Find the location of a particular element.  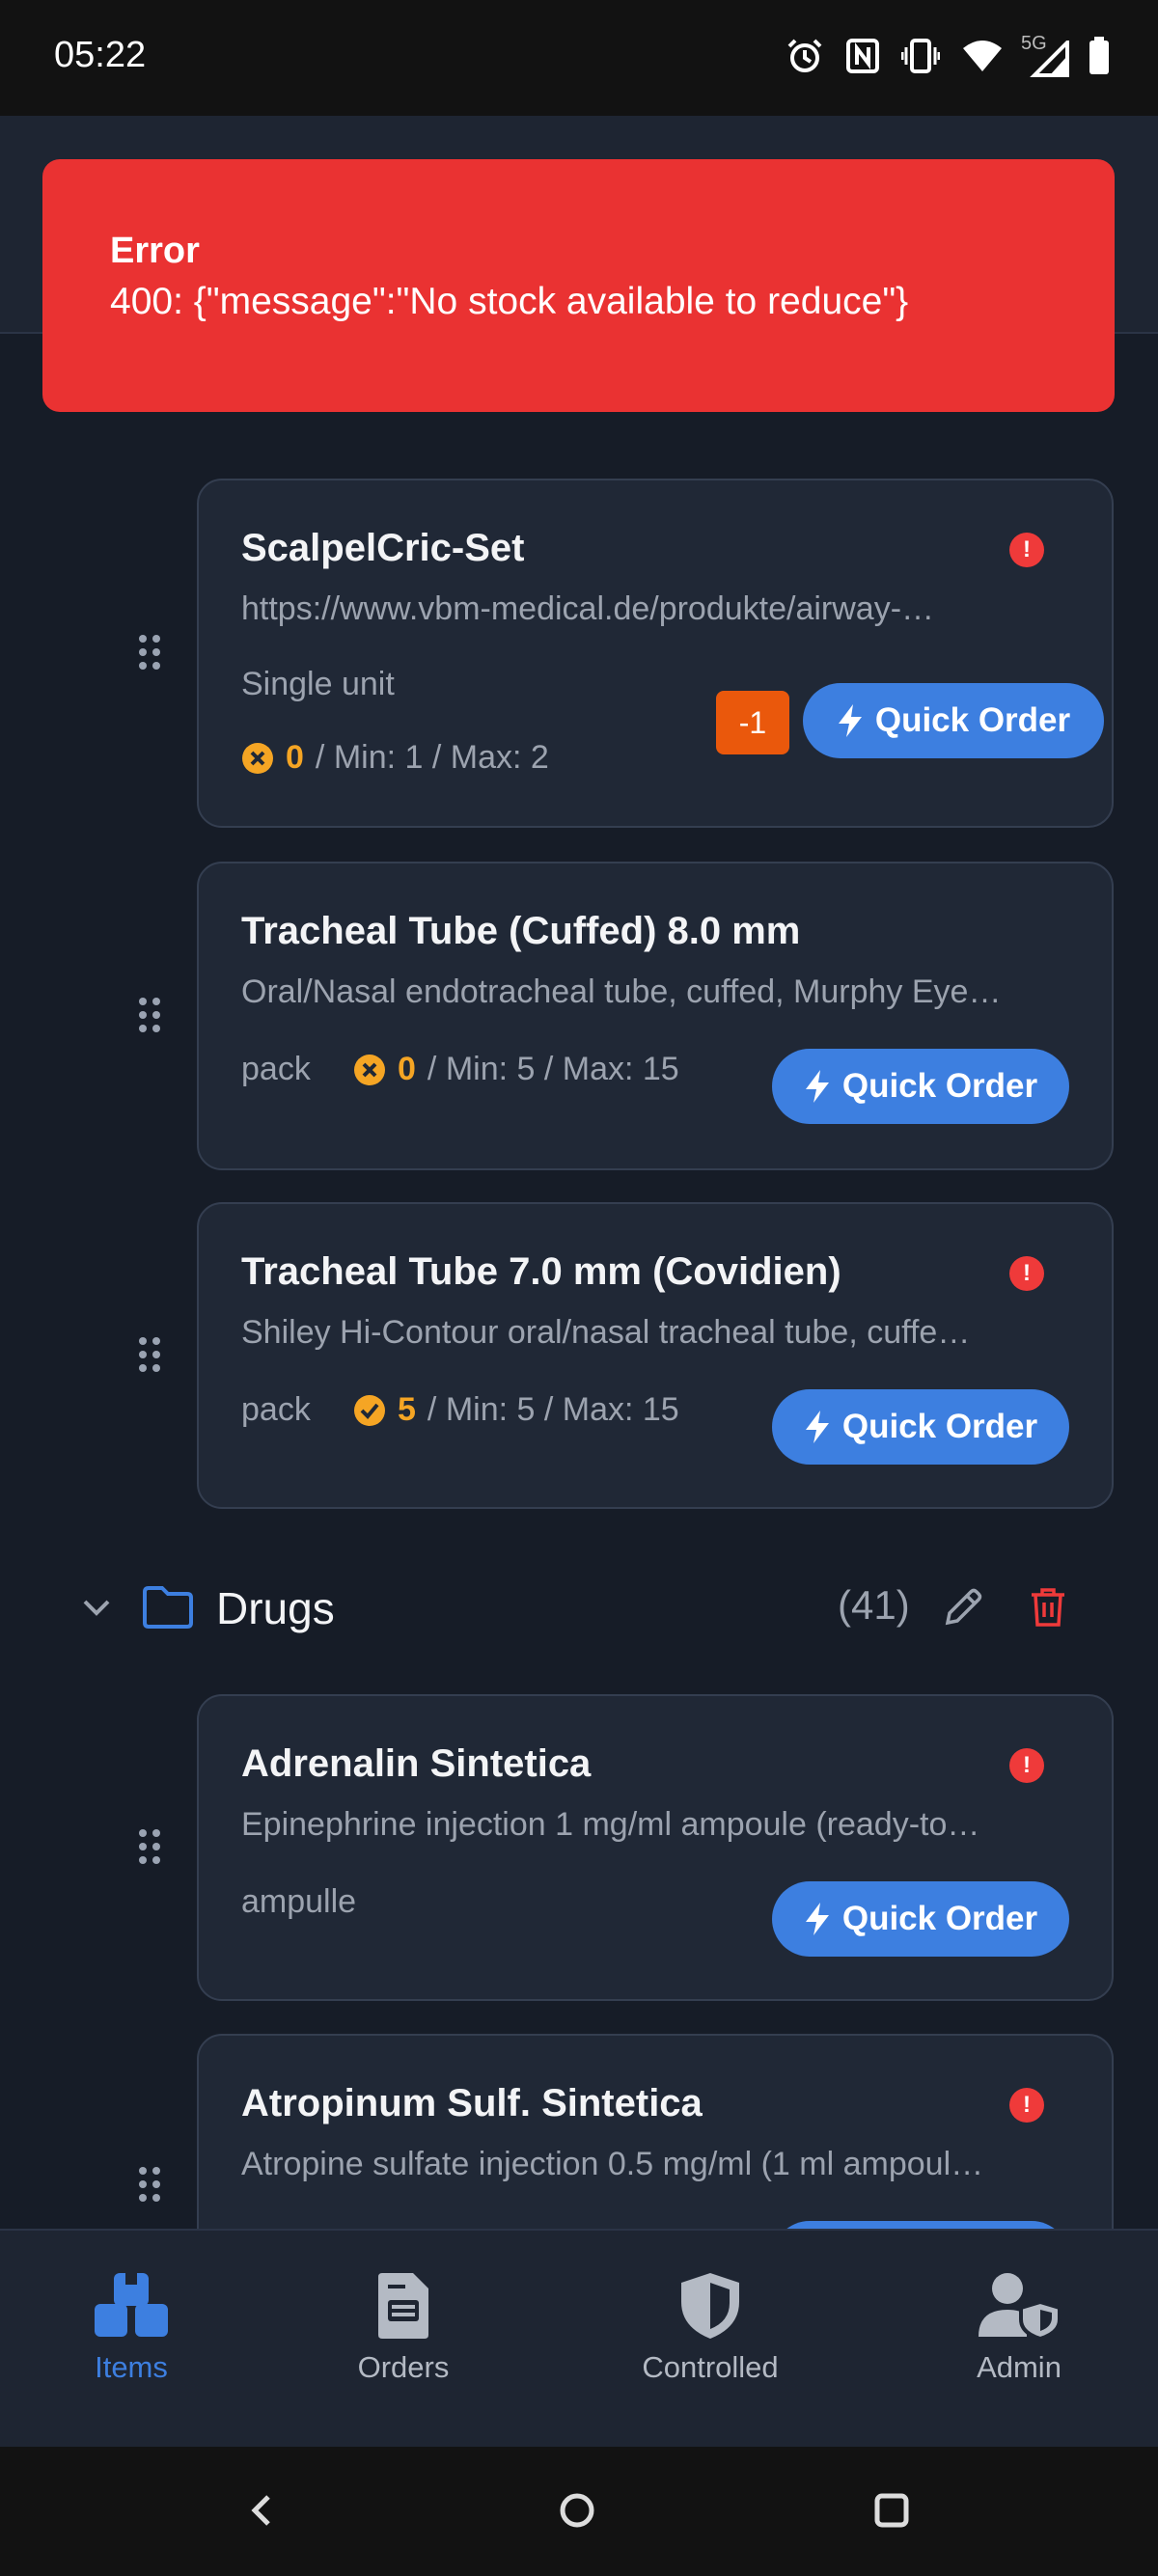

toast-title: Error is located at coordinates (155, 251).